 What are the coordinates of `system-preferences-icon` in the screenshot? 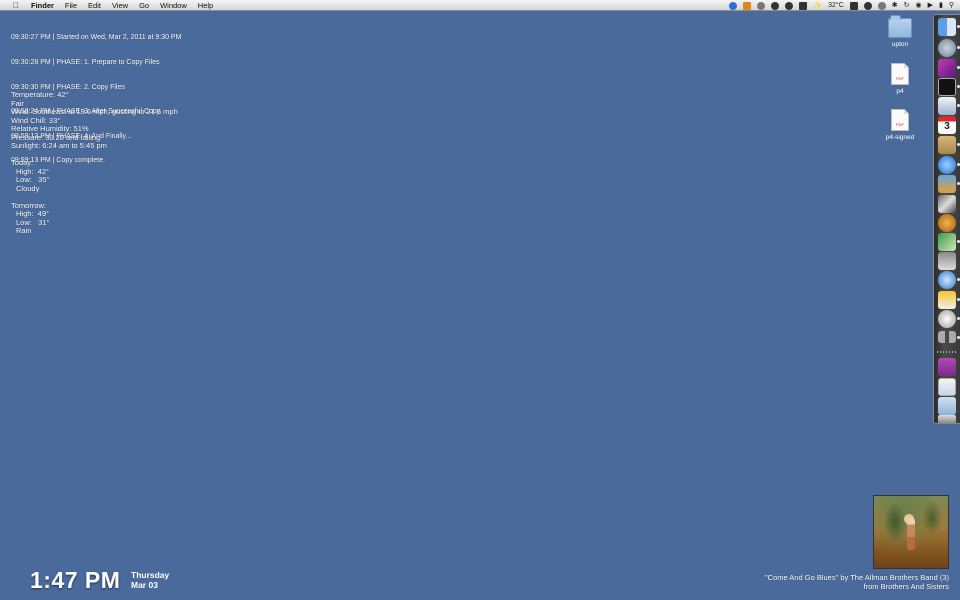 It's located at (947, 48).